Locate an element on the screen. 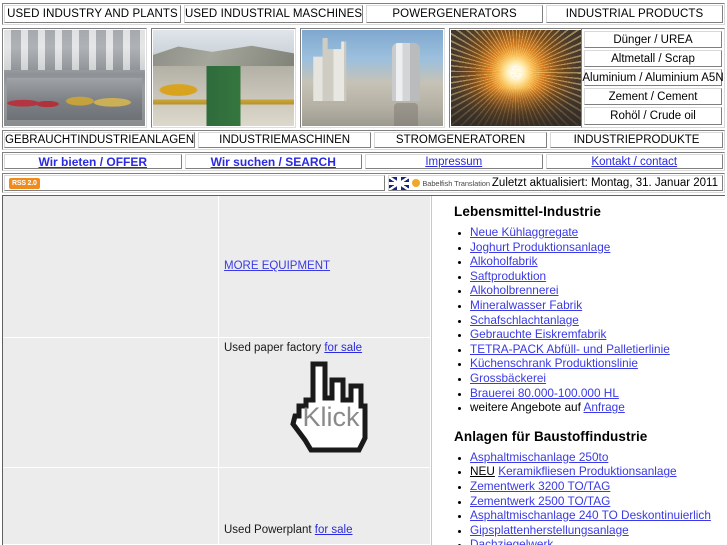  nav-button-industriemaschinen: INDUSTRIEMASCHINEN is located at coordinates (285, 140).